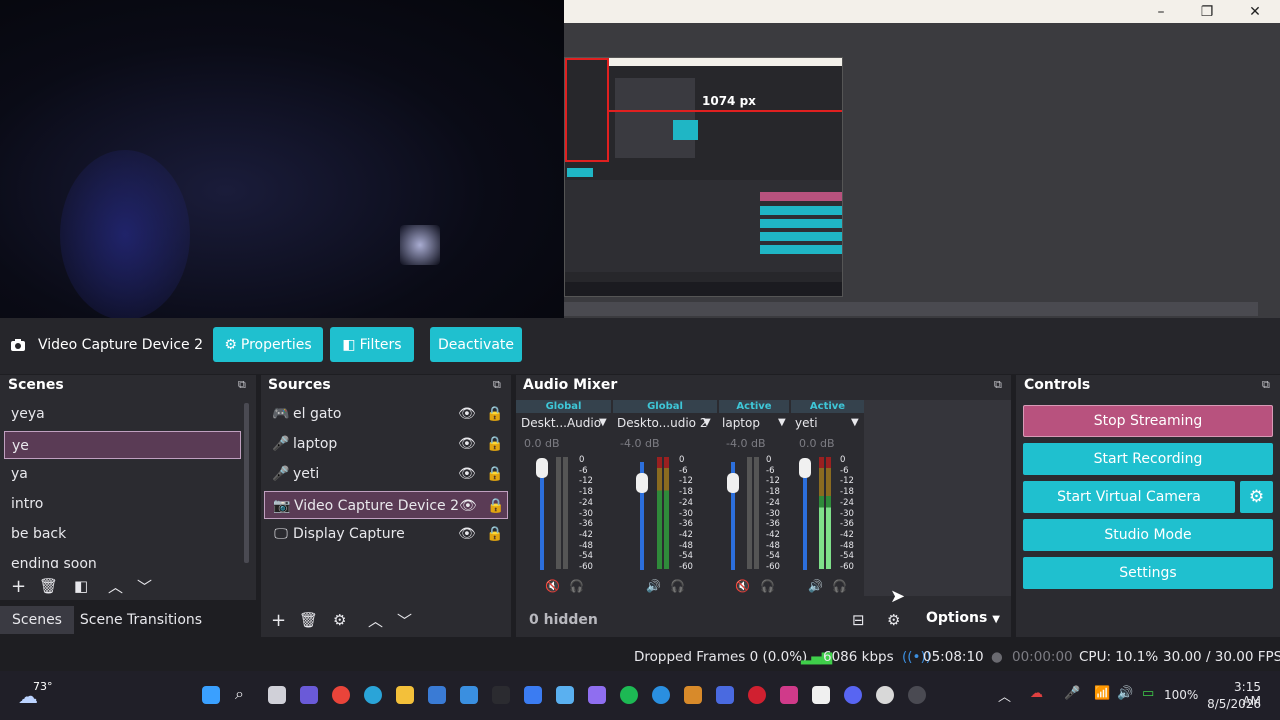 Image resolution: width=1280 pixels, height=720 pixels. What do you see at coordinates (1148, 535) in the screenshot?
I see `studio-mode-button: Studio Mode` at bounding box center [1148, 535].